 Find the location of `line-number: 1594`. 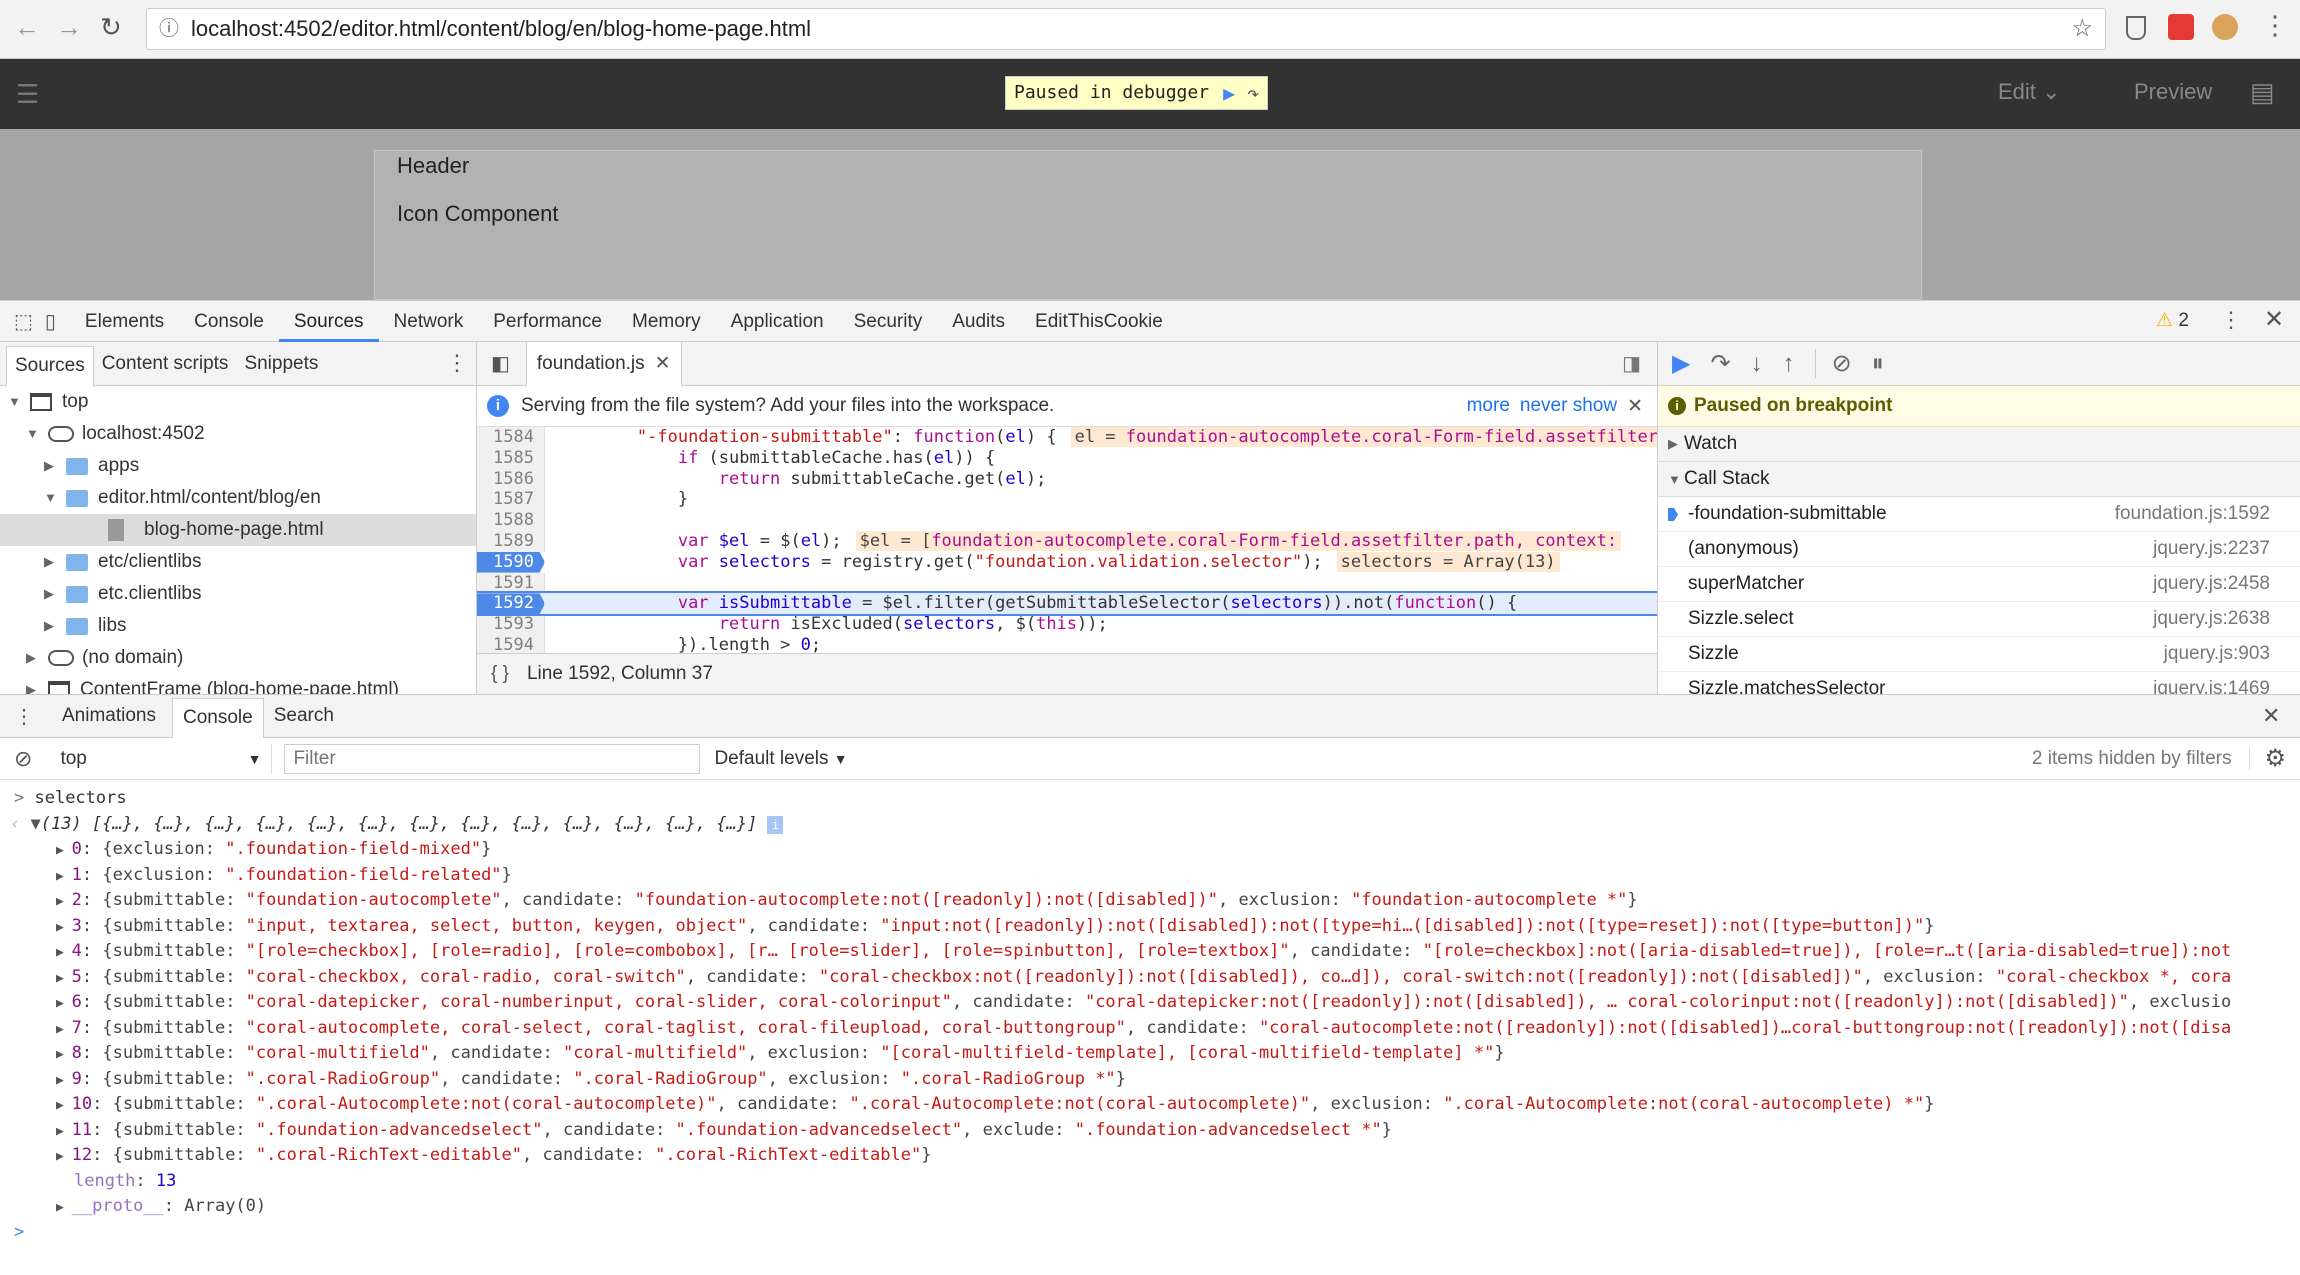

line-number: 1594 is located at coordinates (511, 643).